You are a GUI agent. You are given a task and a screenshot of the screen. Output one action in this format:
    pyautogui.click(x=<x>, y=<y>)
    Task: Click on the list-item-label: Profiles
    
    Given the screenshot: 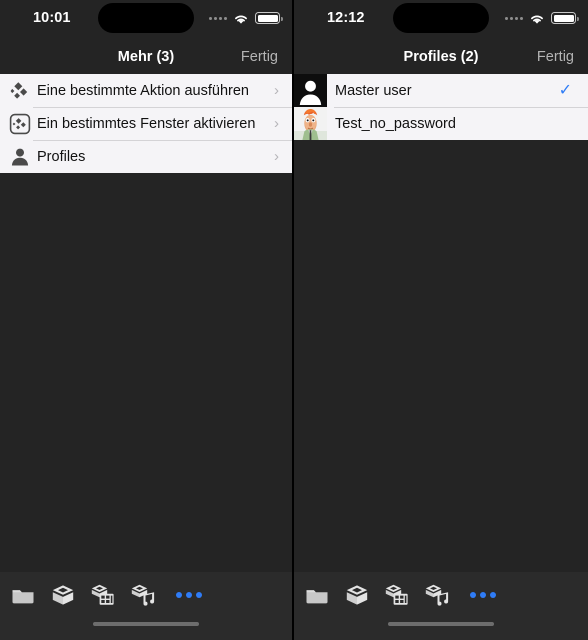 What is the action you would take?
    pyautogui.click(x=61, y=156)
    